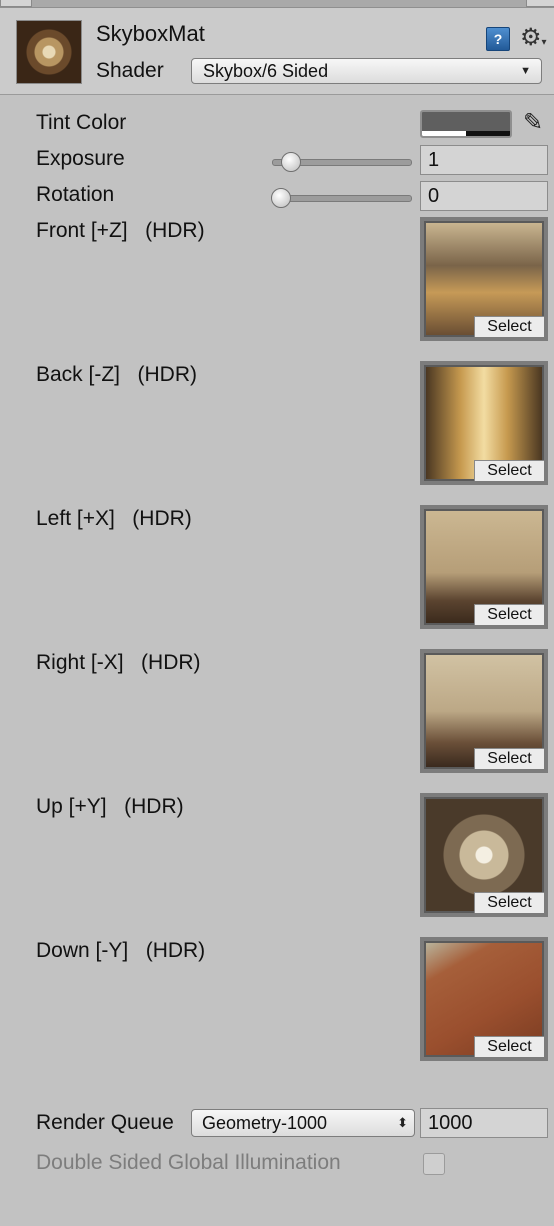 This screenshot has width=554, height=1226. I want to click on exposure-slider-thumb, so click(290, 162).